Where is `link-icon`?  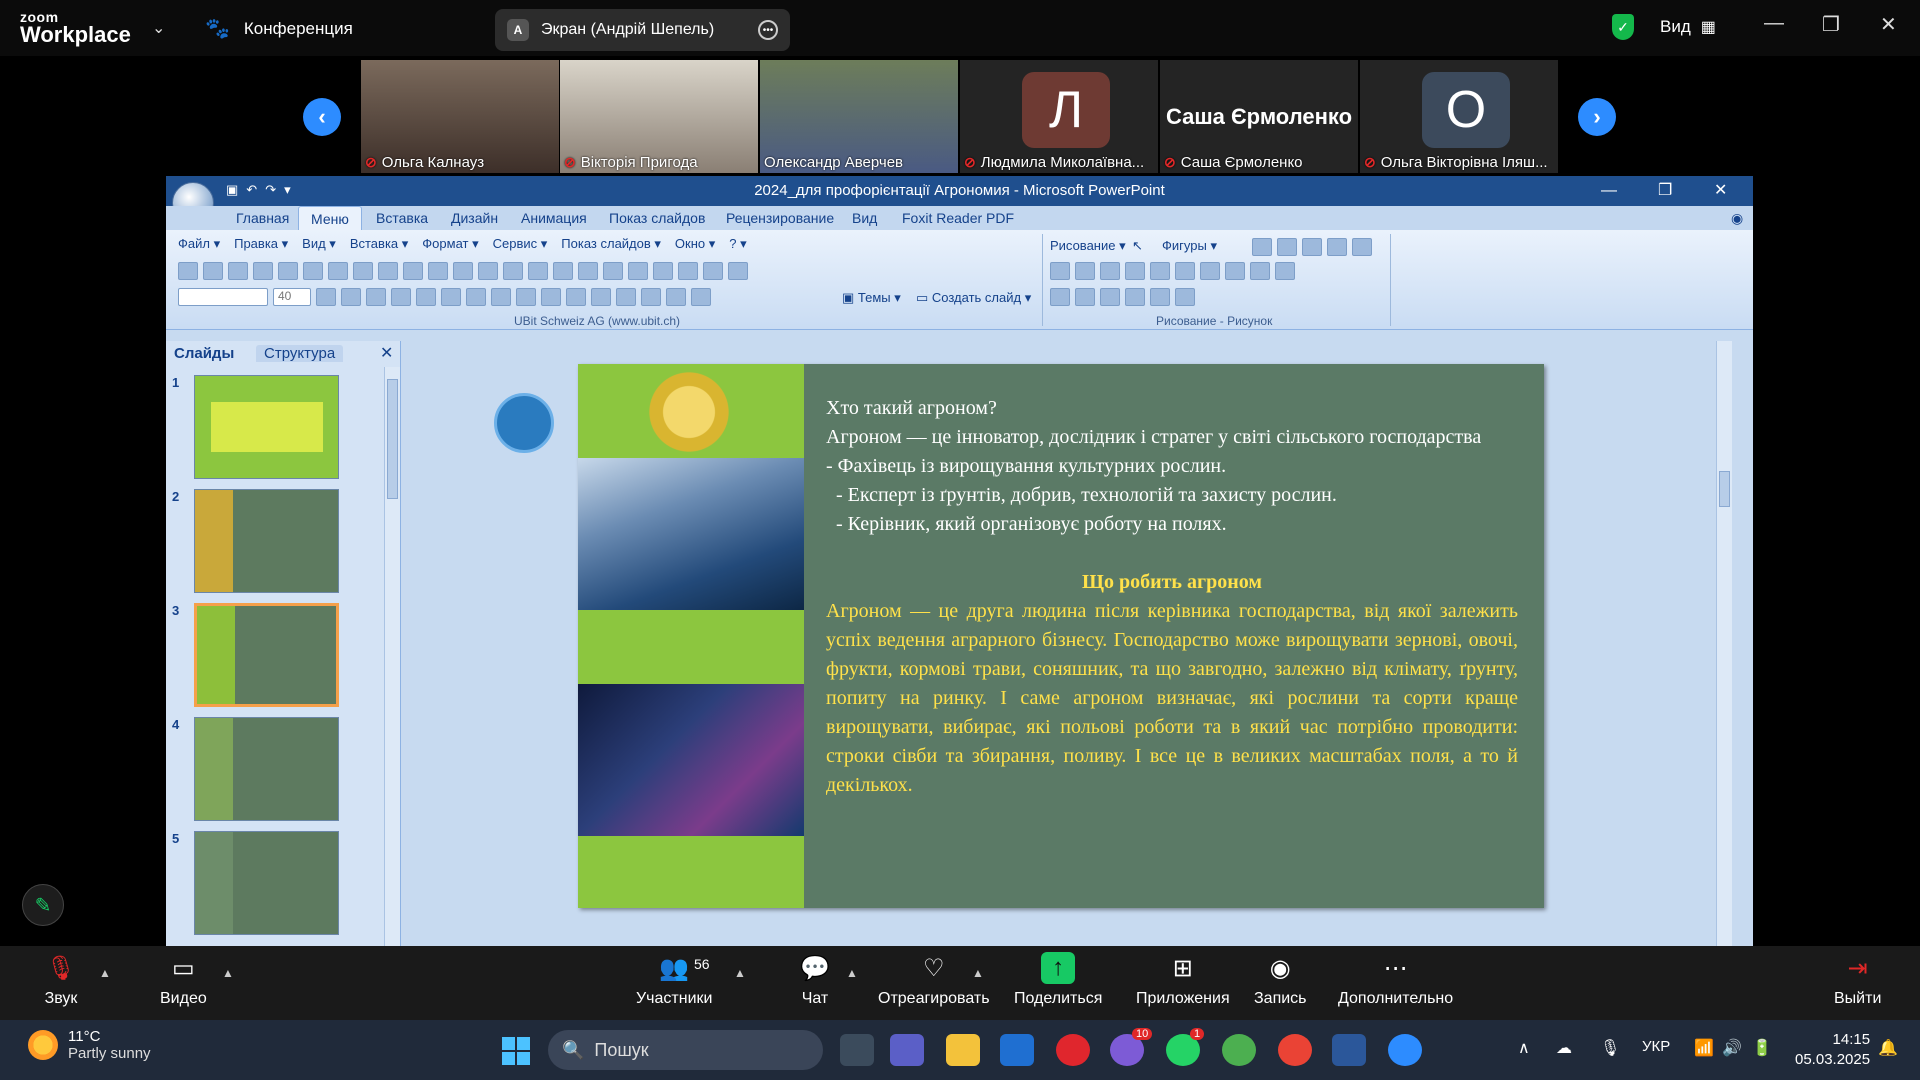 link-icon is located at coordinates (513, 271).